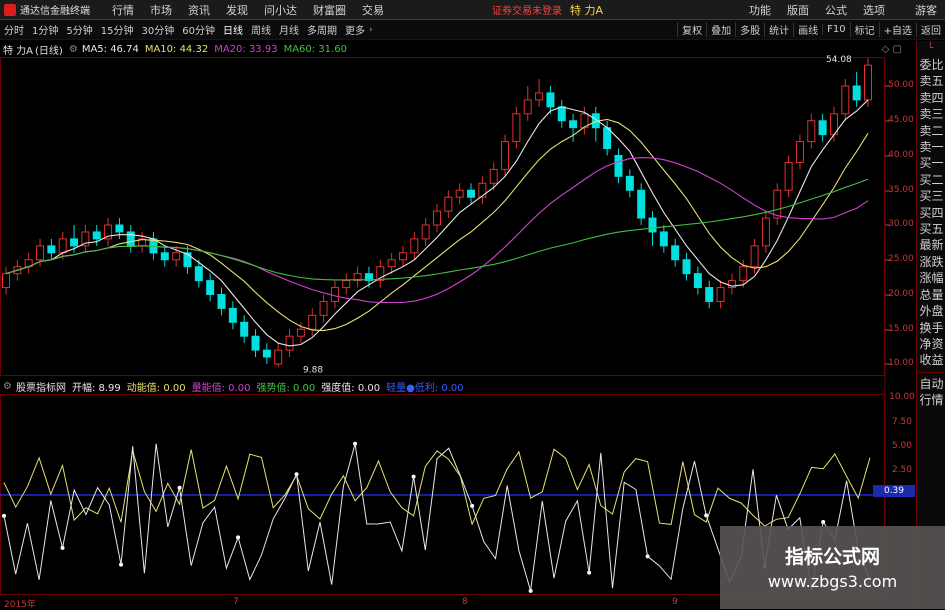  I want to click on sidebar-item: 买四, so click(931, 213).